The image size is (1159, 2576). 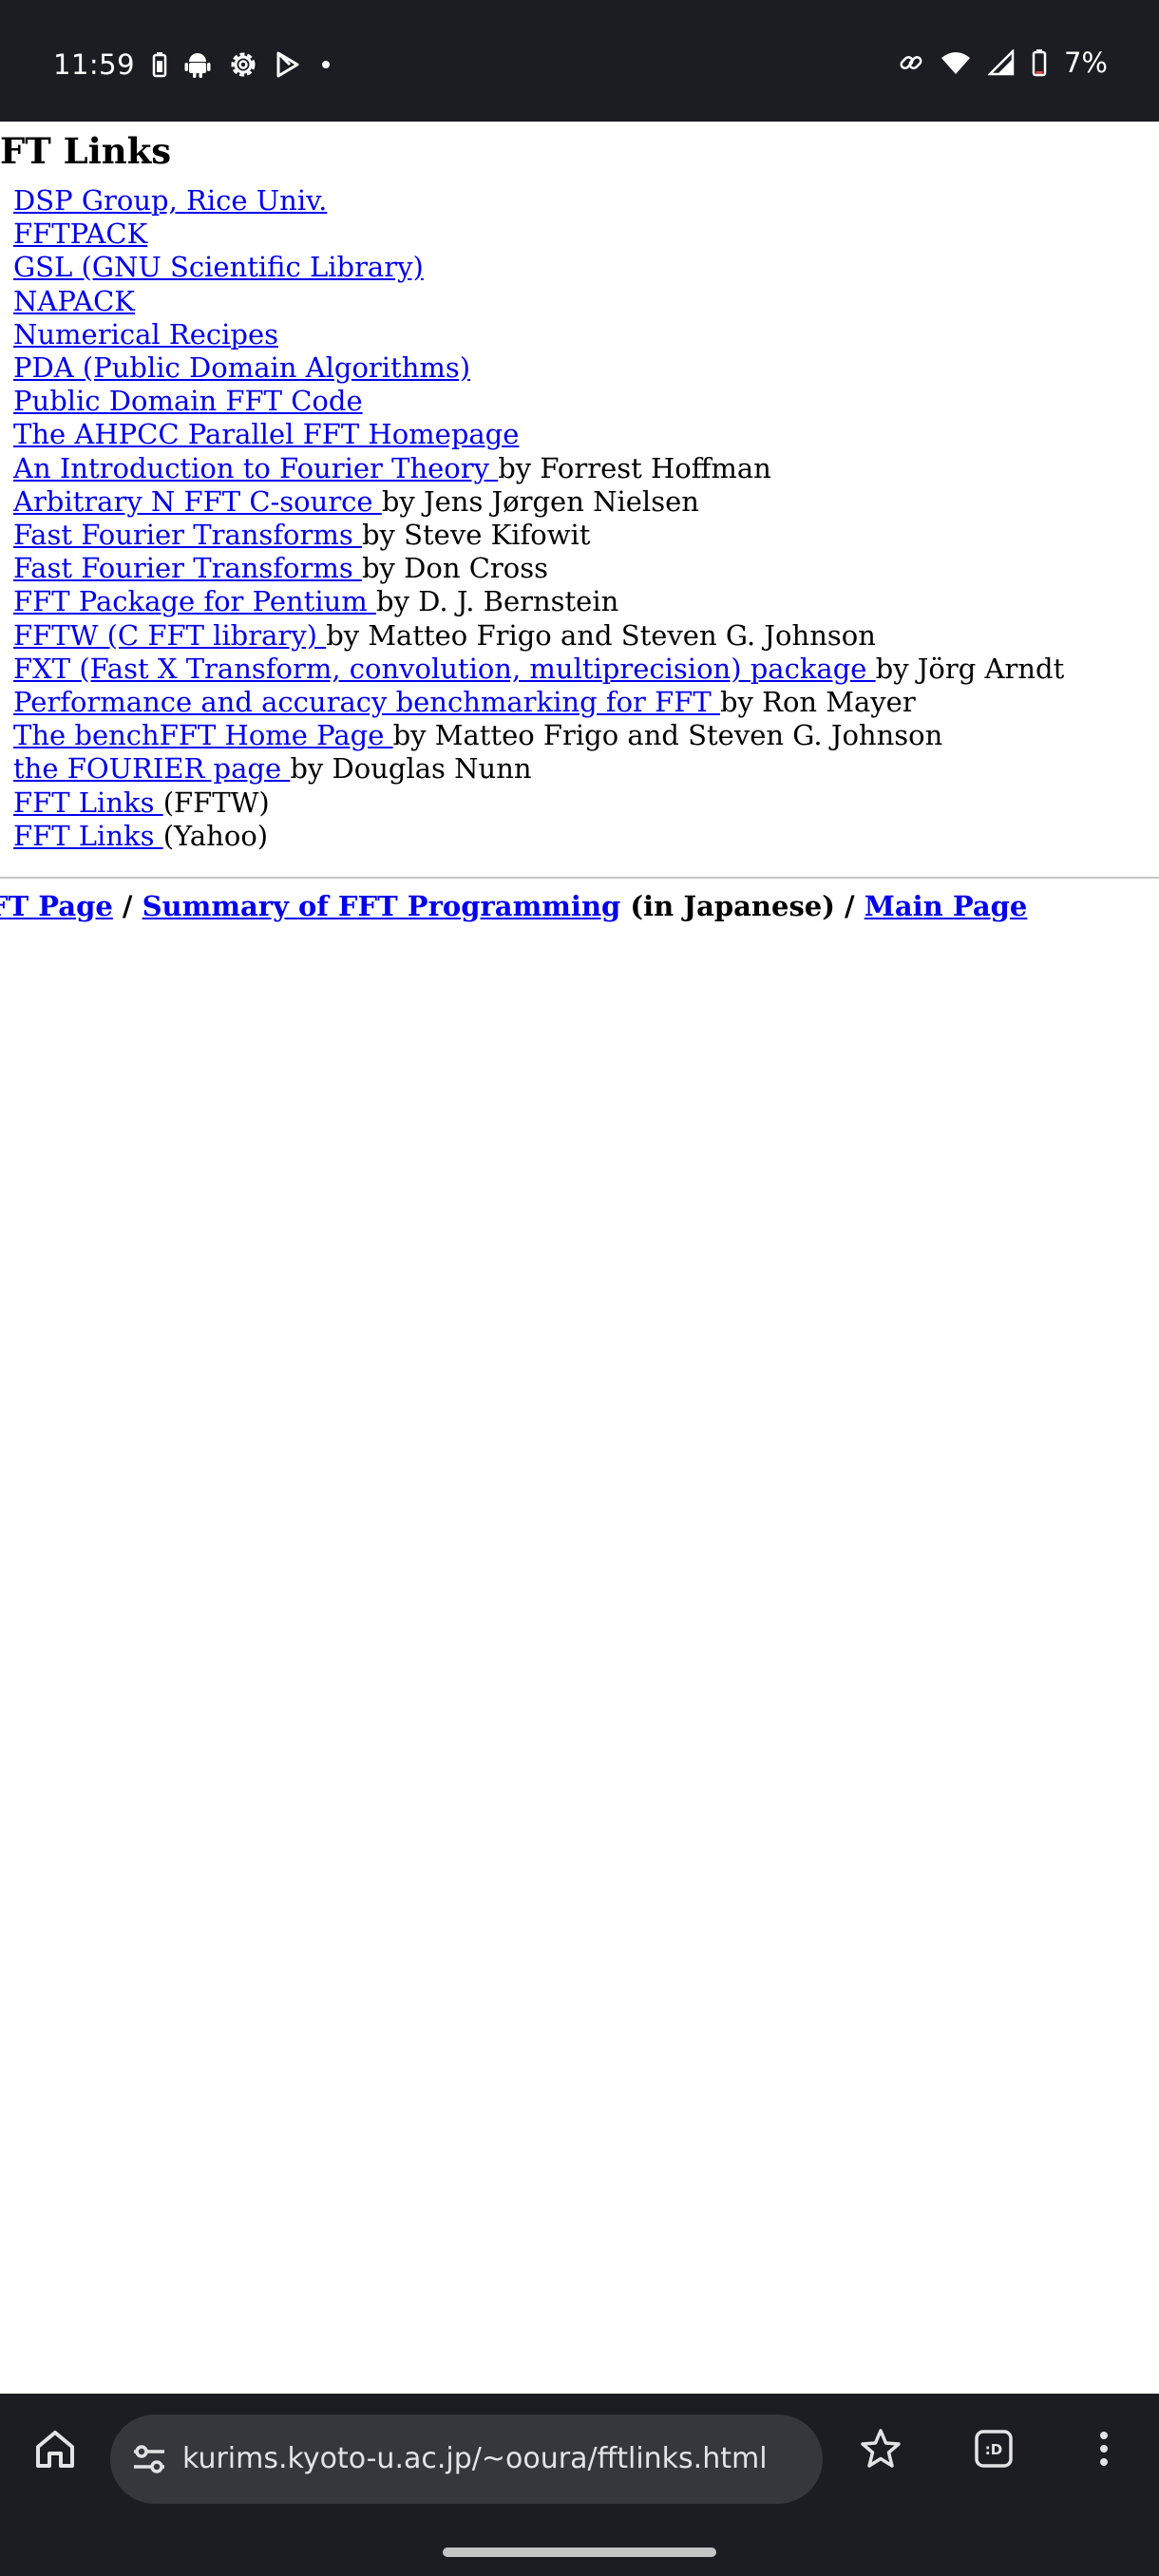 I want to click on list-item: FFT Links (Yahoo), so click(x=538, y=836).